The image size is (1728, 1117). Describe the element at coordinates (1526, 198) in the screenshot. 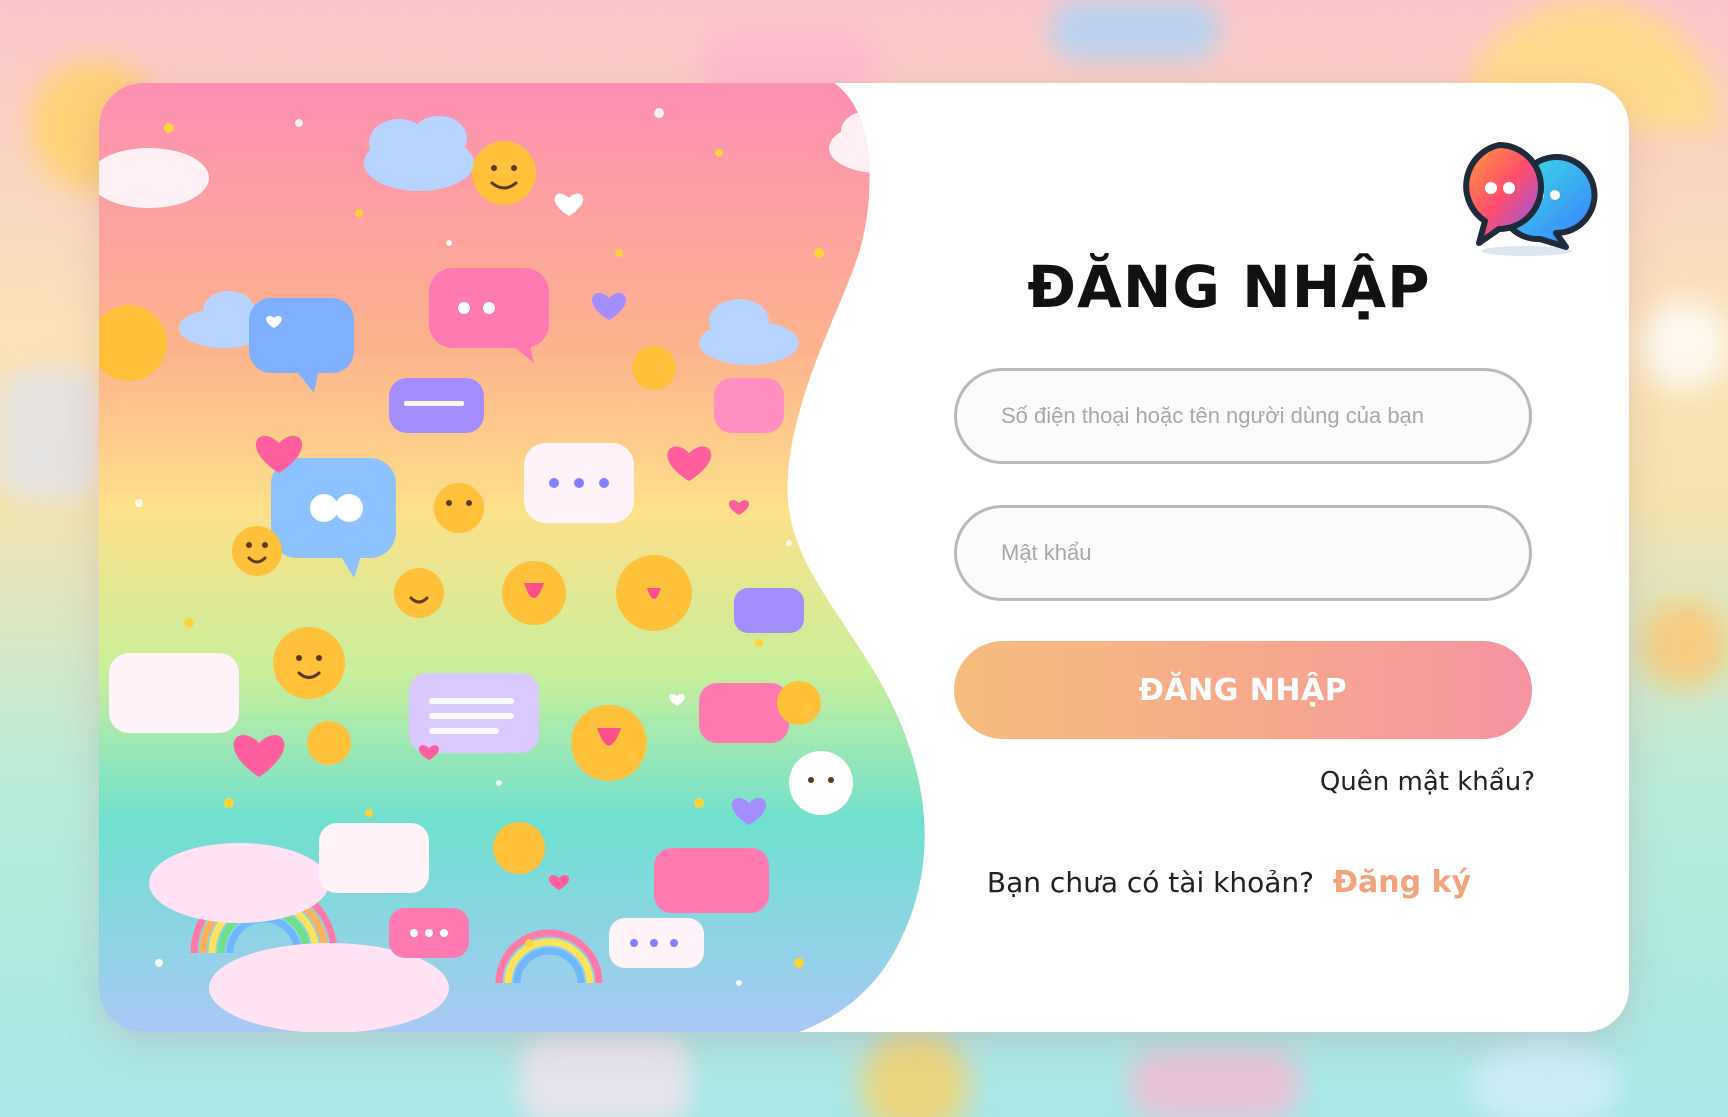

I see `chat-bubbles-logo-icon` at that location.